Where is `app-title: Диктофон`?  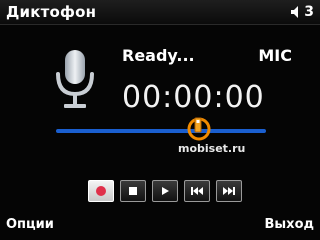
app-title: Диктофон is located at coordinates (51, 12).